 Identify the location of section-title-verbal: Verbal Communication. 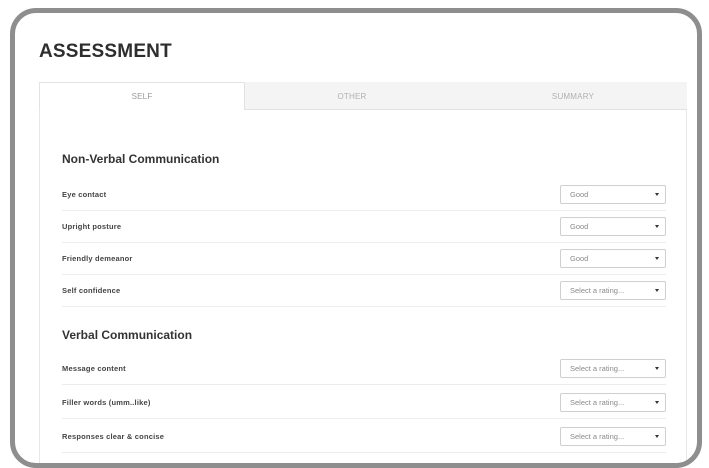
(127, 335).